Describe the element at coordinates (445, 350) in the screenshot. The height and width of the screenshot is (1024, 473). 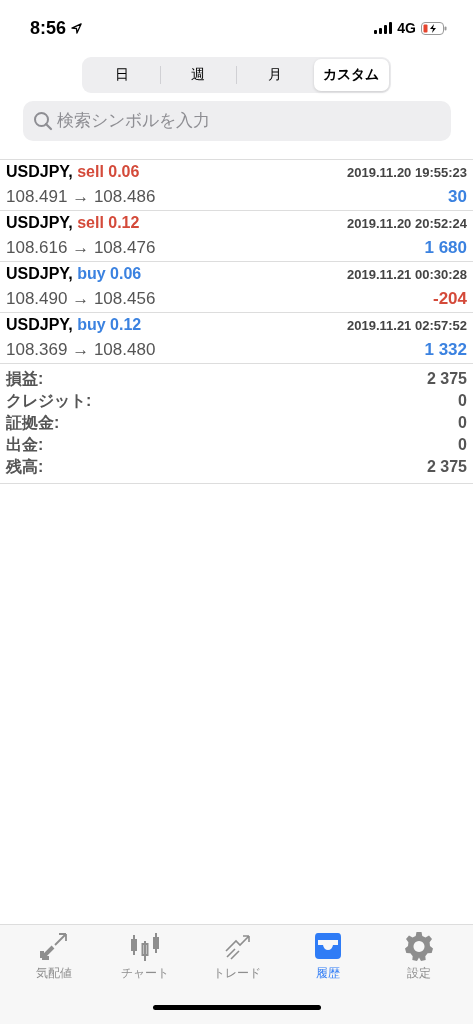
I see `deal-profit: 1 332` at that location.